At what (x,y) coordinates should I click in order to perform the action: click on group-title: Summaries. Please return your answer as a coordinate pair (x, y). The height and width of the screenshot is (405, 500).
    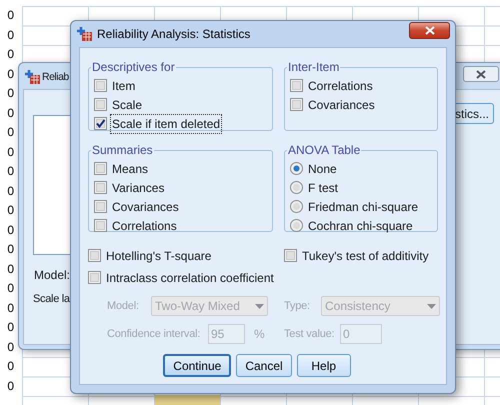
    Looking at the image, I should click on (122, 150).